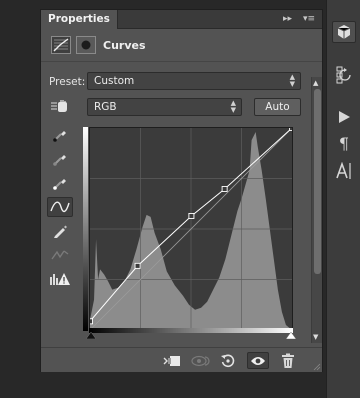 This screenshot has height=398, width=360. What do you see at coordinates (60, 135) in the screenshot?
I see `sample-black-point-icon` at bounding box center [60, 135].